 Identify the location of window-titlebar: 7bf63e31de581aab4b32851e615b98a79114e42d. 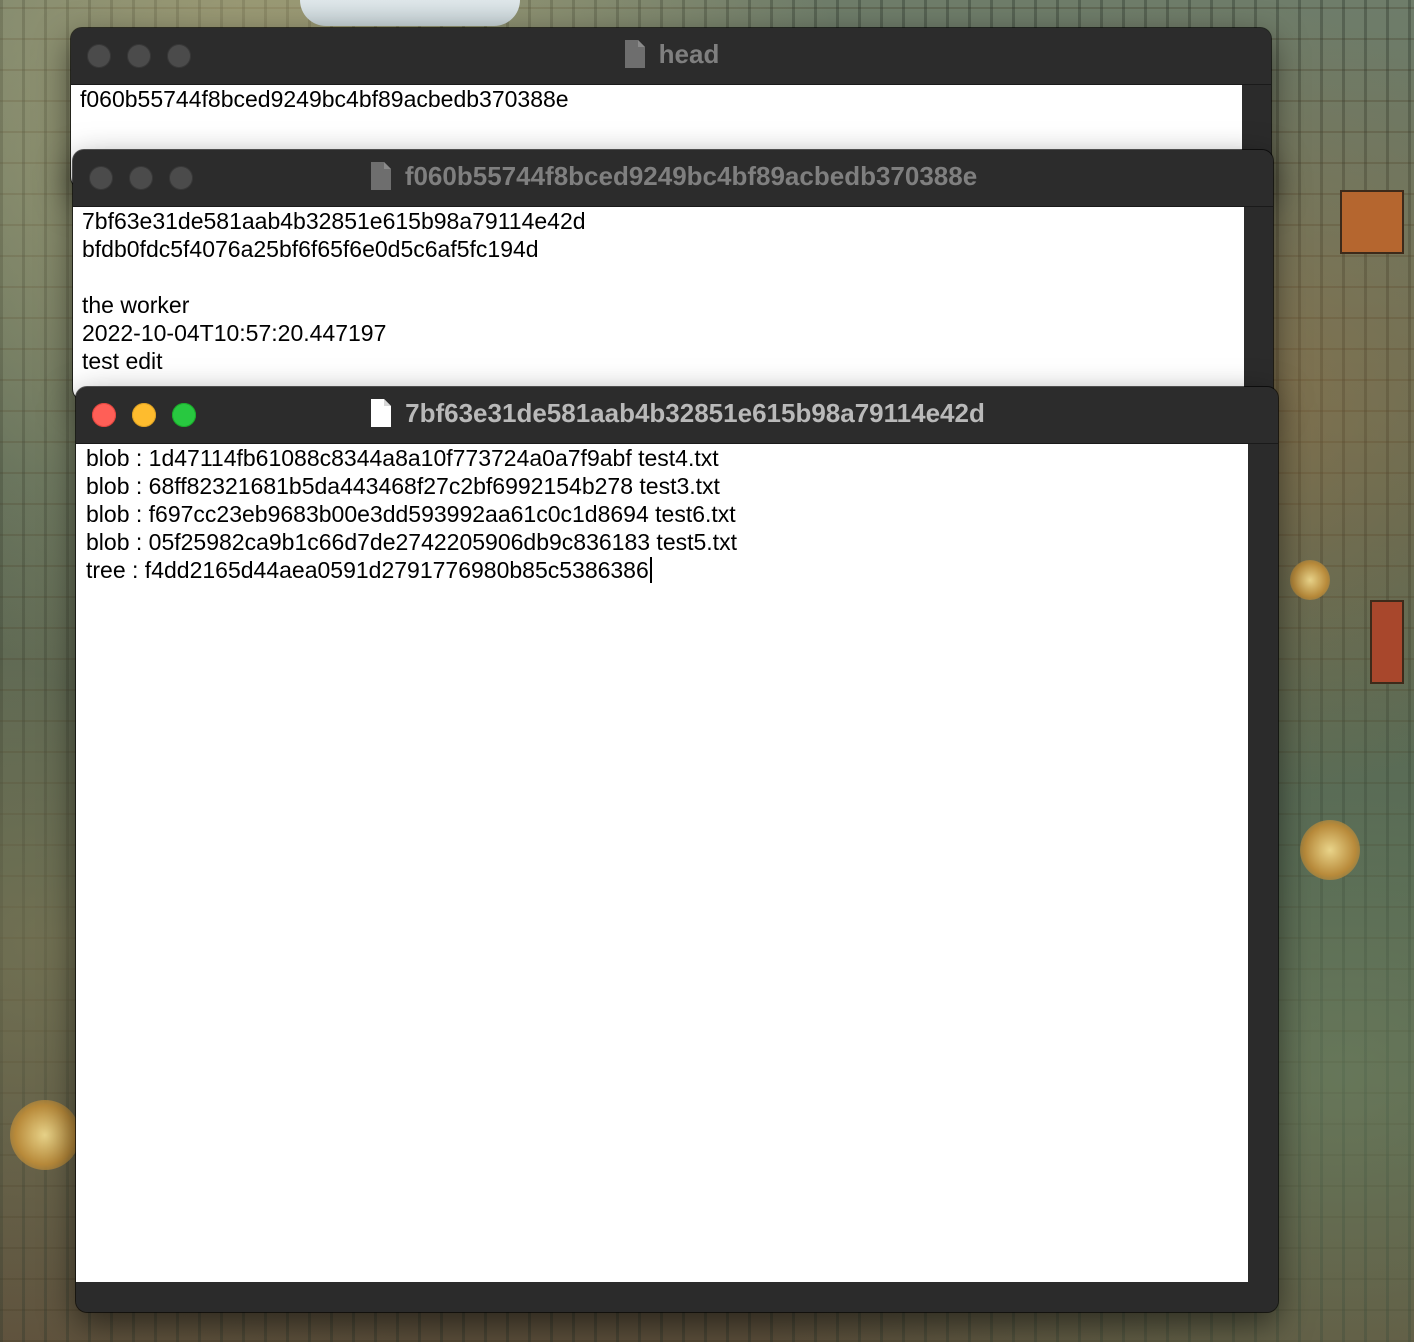
(677, 415).